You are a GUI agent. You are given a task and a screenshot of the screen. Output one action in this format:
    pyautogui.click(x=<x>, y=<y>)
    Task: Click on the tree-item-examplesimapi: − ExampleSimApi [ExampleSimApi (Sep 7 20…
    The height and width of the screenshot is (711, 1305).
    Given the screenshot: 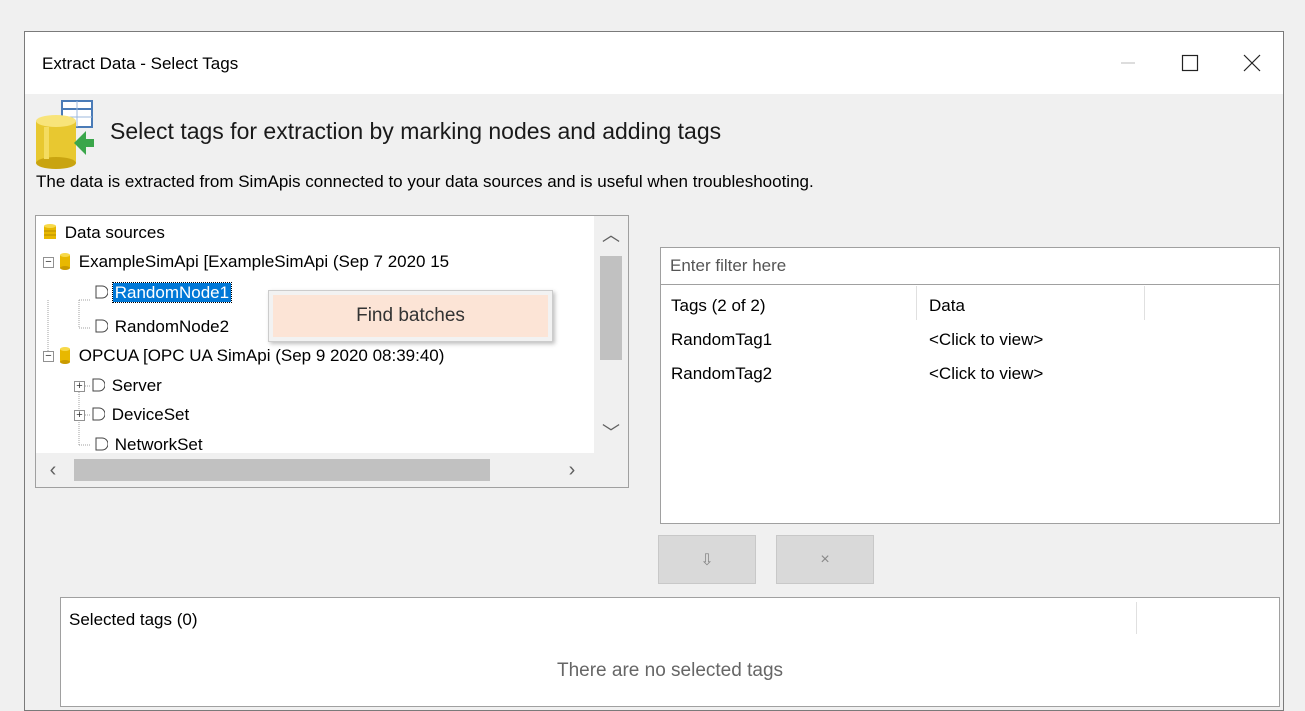 What is the action you would take?
    pyautogui.click(x=246, y=262)
    